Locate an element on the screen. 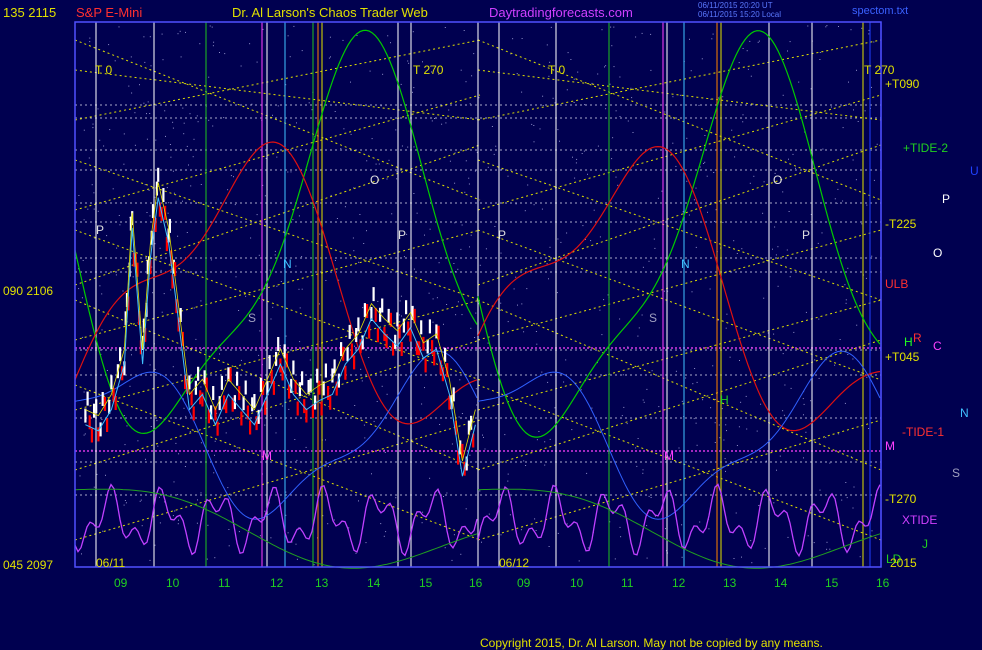  label-ulb: ULB is located at coordinates (897, 284).